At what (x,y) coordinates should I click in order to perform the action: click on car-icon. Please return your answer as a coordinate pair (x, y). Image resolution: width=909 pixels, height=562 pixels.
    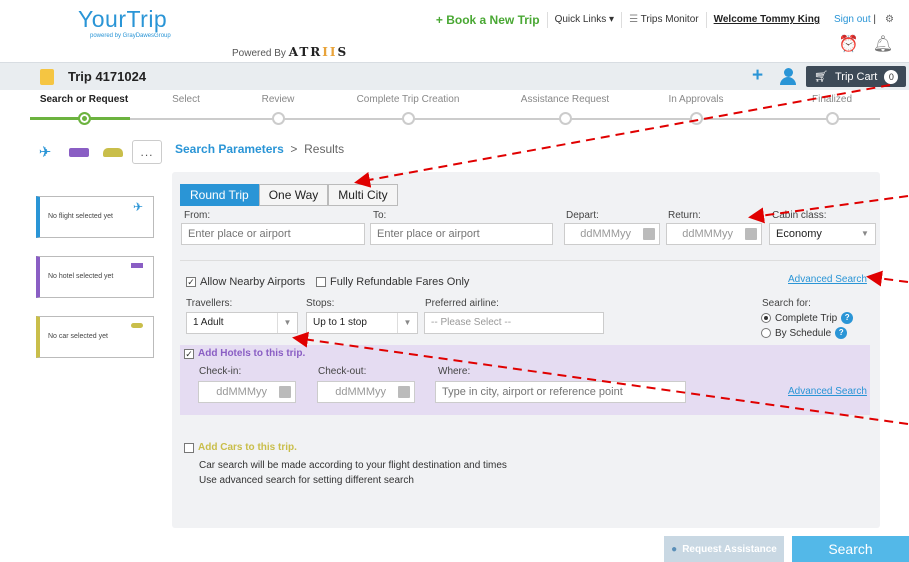
    Looking at the image, I should click on (113, 152).